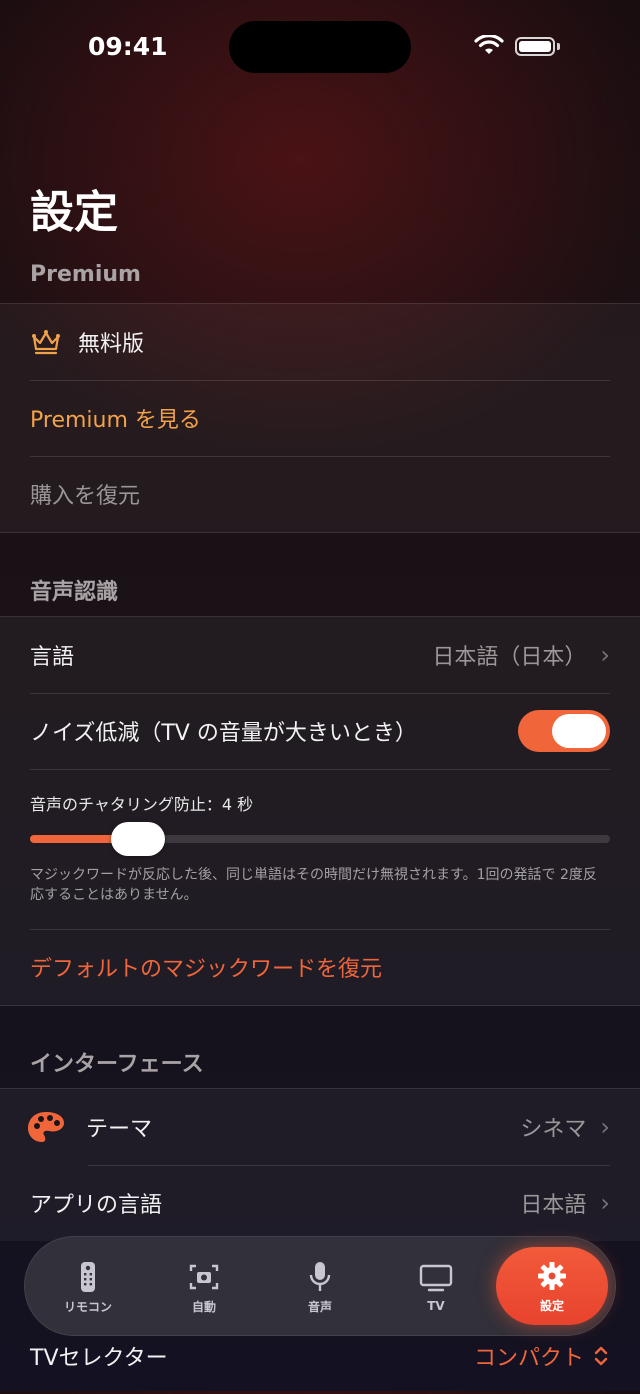 This screenshot has height=1394, width=640. I want to click on tab-auto: 自動, so click(204, 1287).